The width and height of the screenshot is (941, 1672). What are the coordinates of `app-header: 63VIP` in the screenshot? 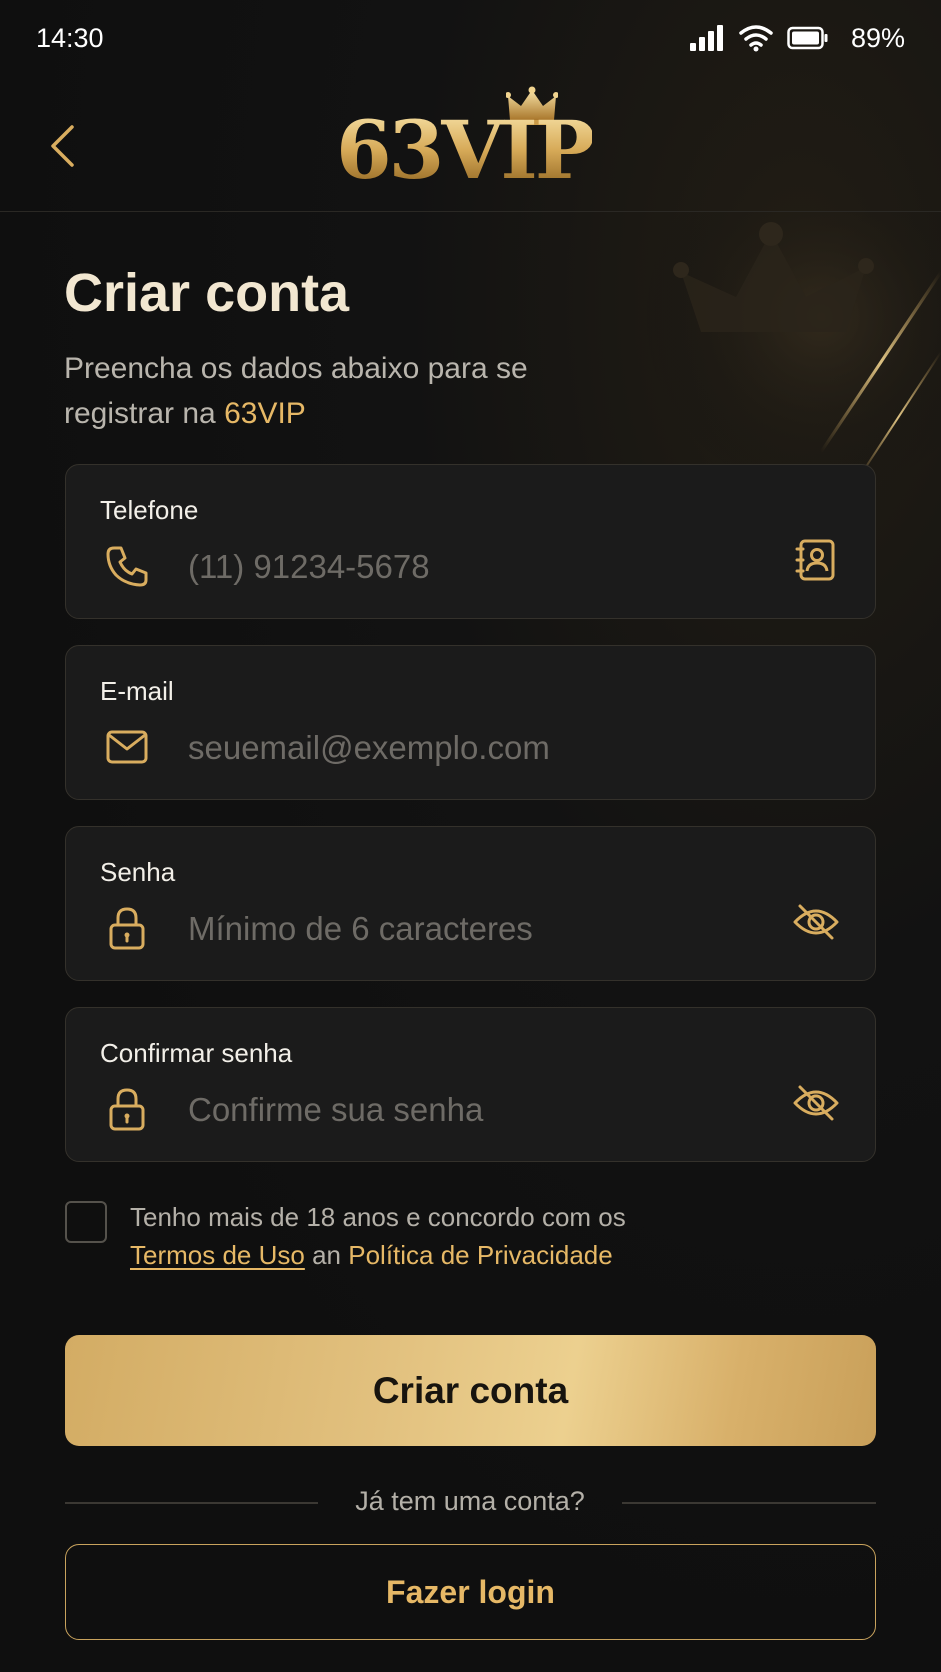 It's located at (470, 144).